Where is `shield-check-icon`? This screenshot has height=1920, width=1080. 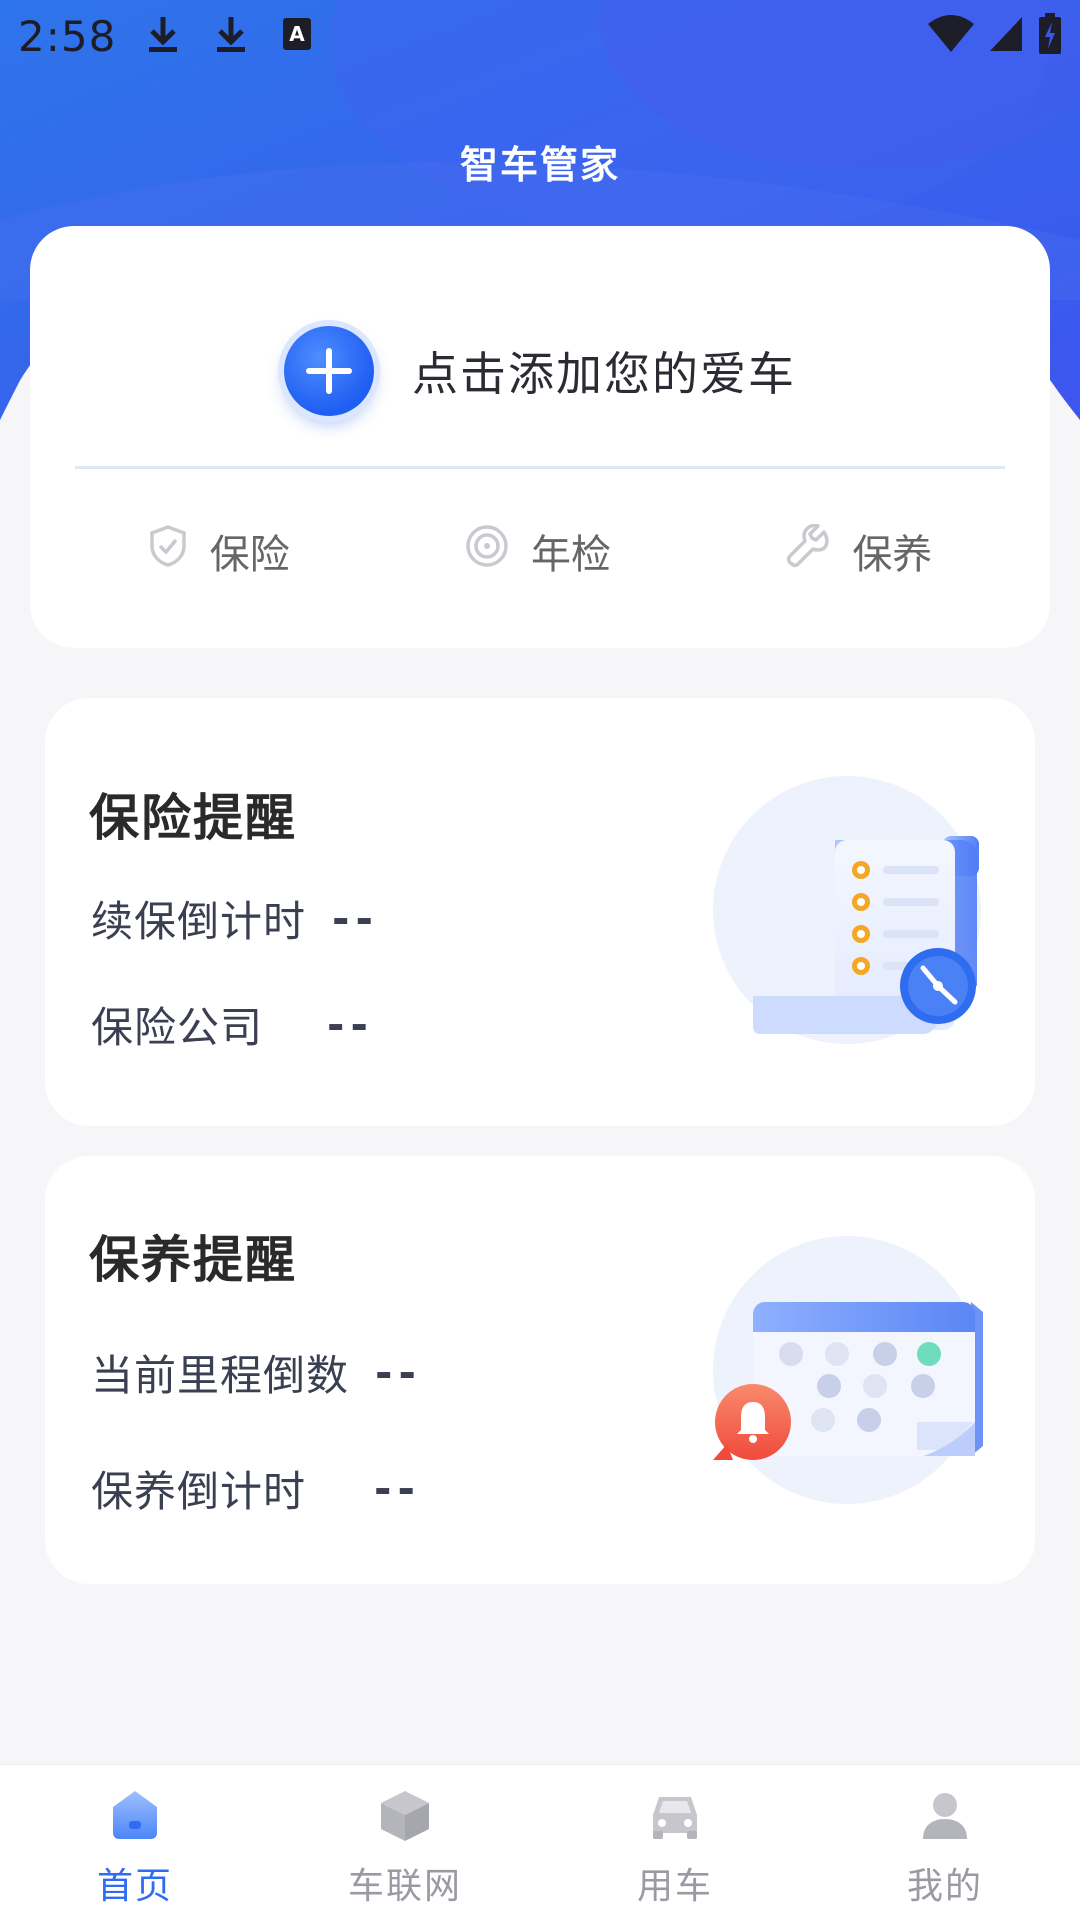
shield-check-icon is located at coordinates (168, 551).